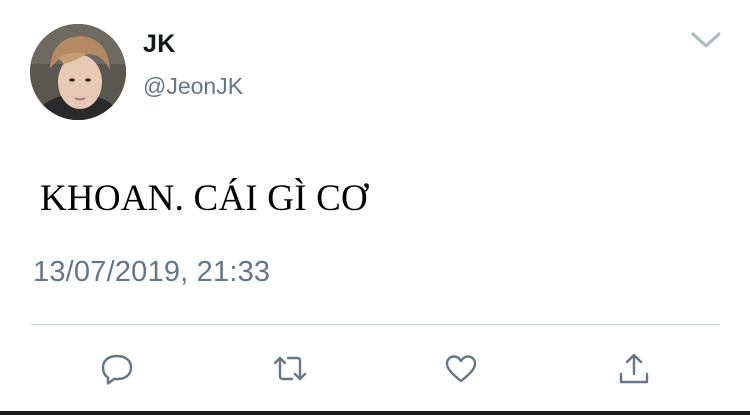 The width and height of the screenshot is (750, 415). I want to click on share-button, so click(634, 369).